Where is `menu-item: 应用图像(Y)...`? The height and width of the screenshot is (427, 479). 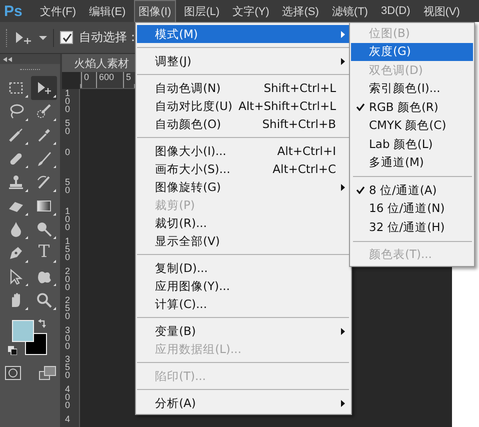 menu-item: 应用图像(Y)... is located at coordinates (243, 286).